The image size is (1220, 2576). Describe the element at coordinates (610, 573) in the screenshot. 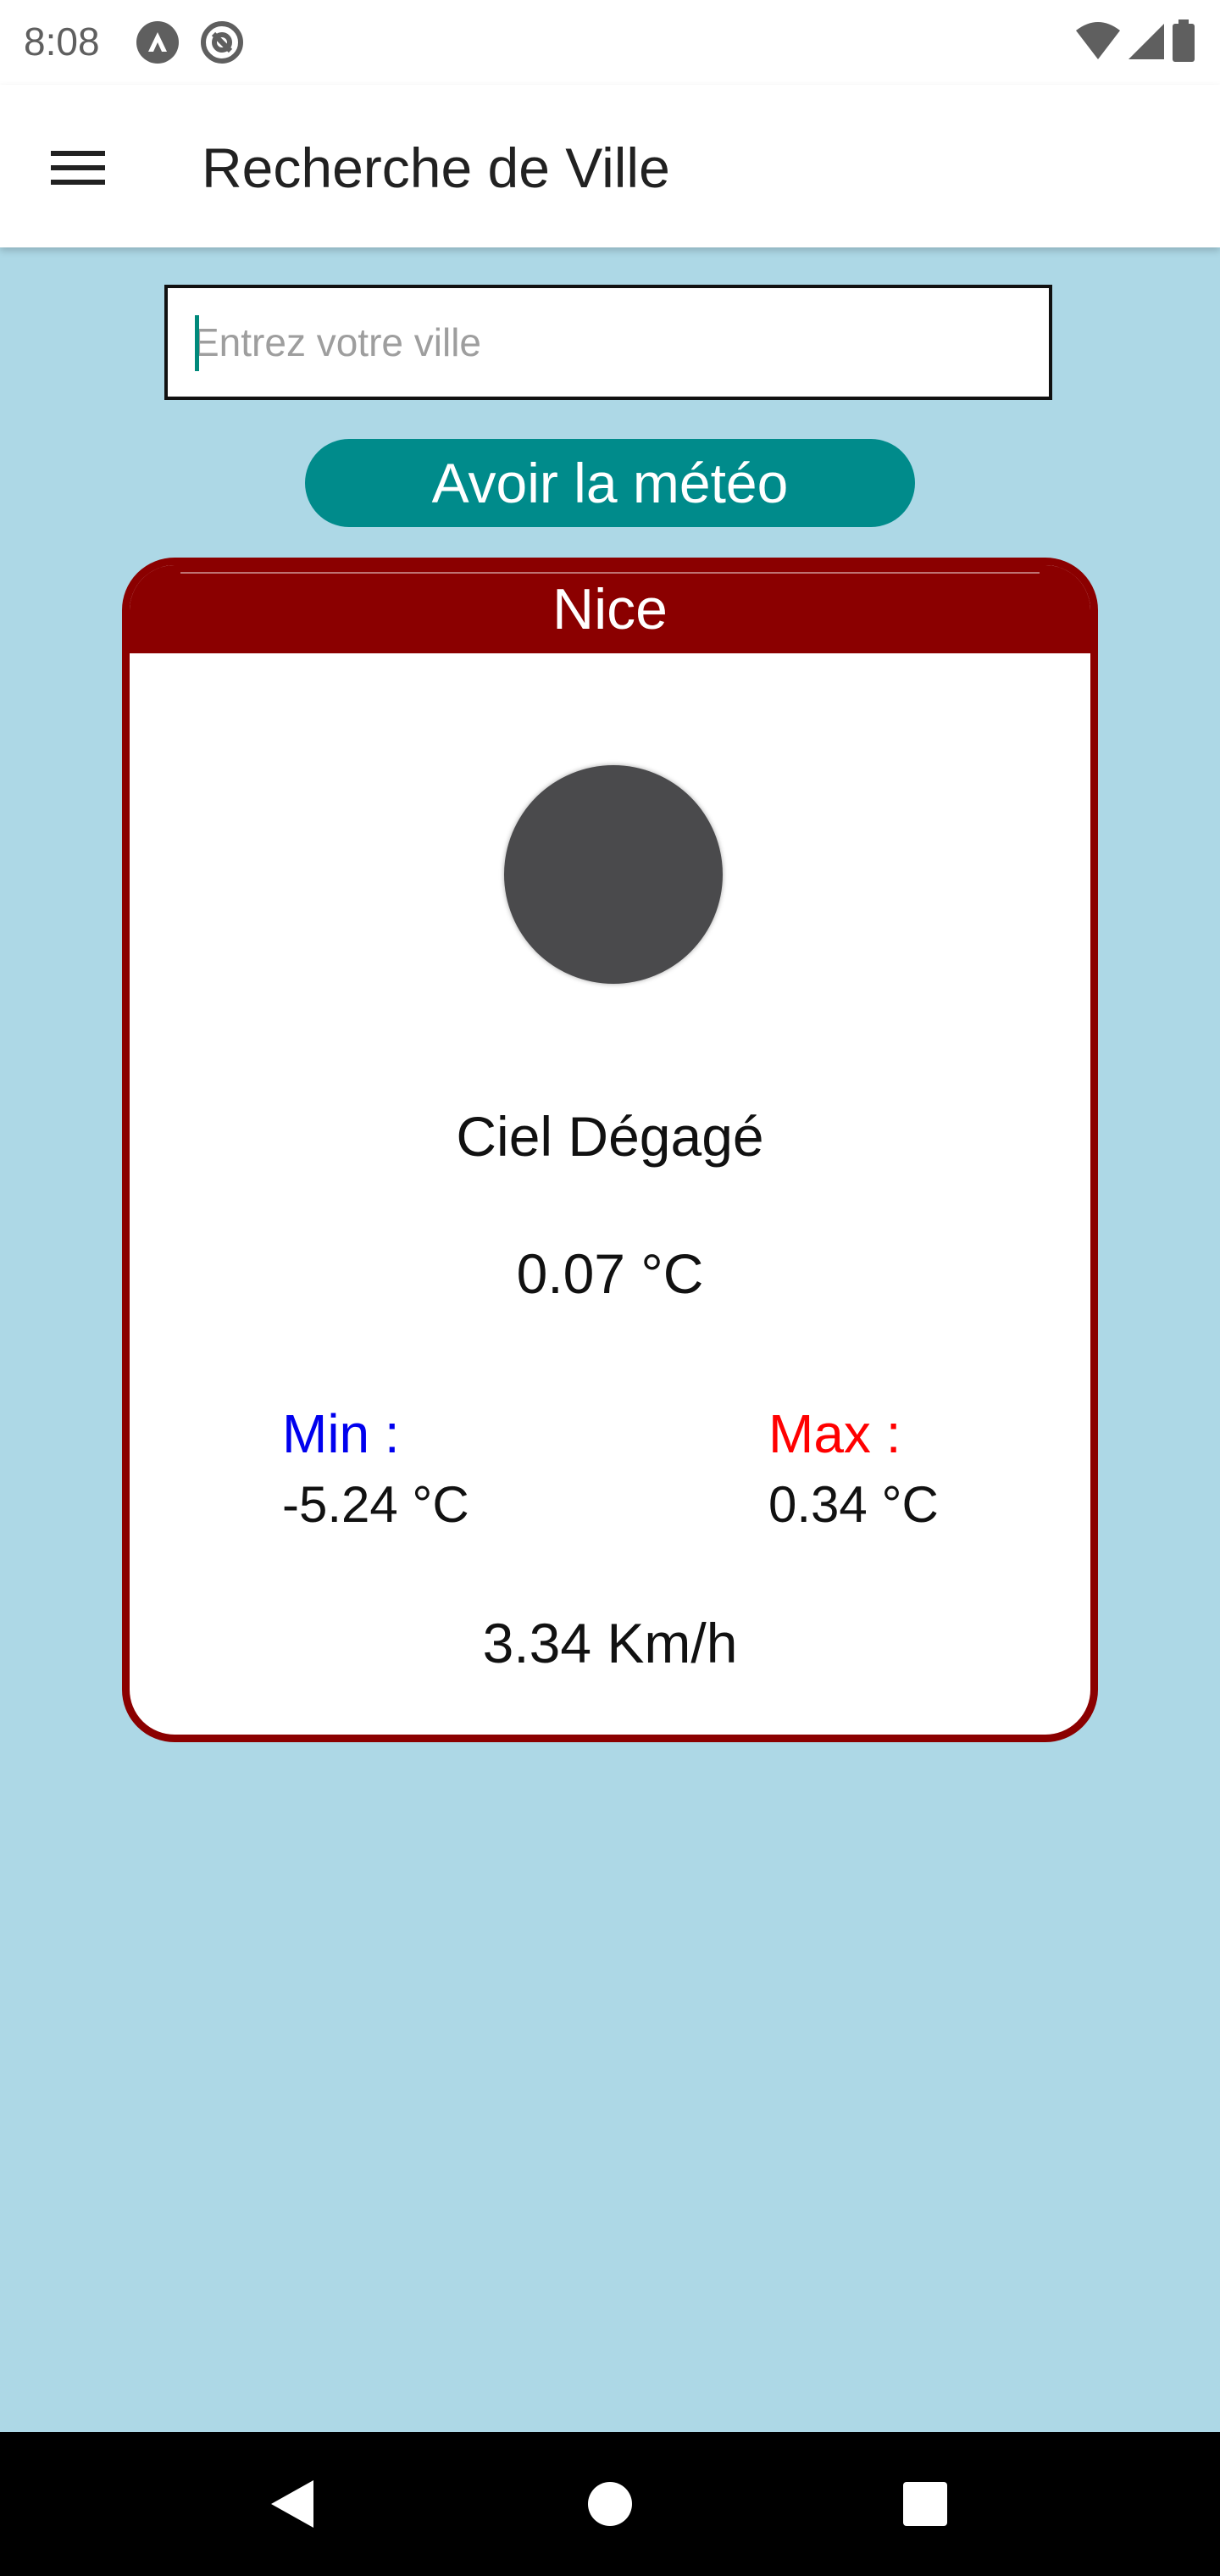

I see `header-divider` at that location.